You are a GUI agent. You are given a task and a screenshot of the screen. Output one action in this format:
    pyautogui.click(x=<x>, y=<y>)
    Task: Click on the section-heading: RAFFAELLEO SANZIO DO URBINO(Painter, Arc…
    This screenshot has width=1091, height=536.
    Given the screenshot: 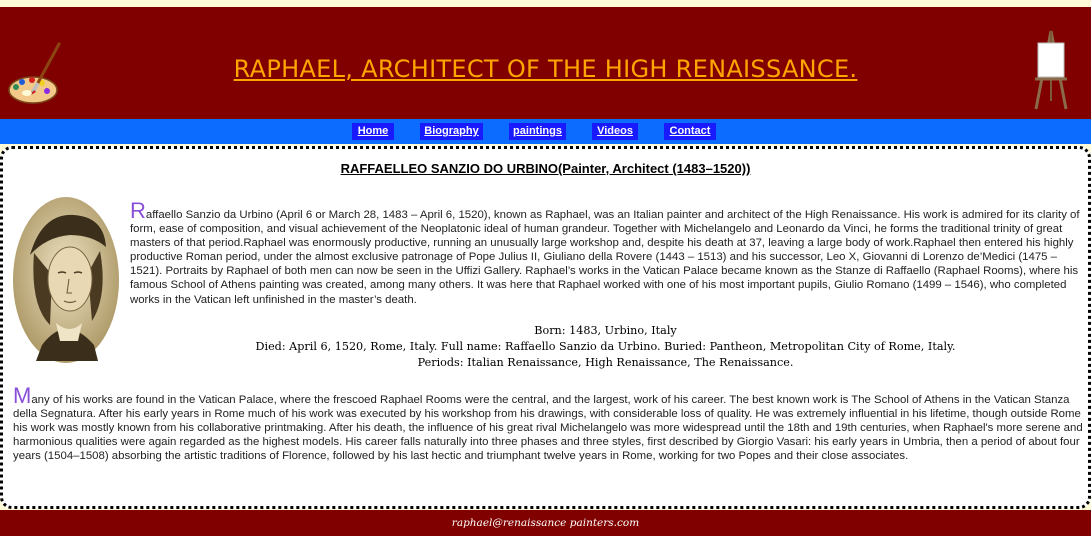 What is the action you would take?
    pyautogui.click(x=545, y=168)
    